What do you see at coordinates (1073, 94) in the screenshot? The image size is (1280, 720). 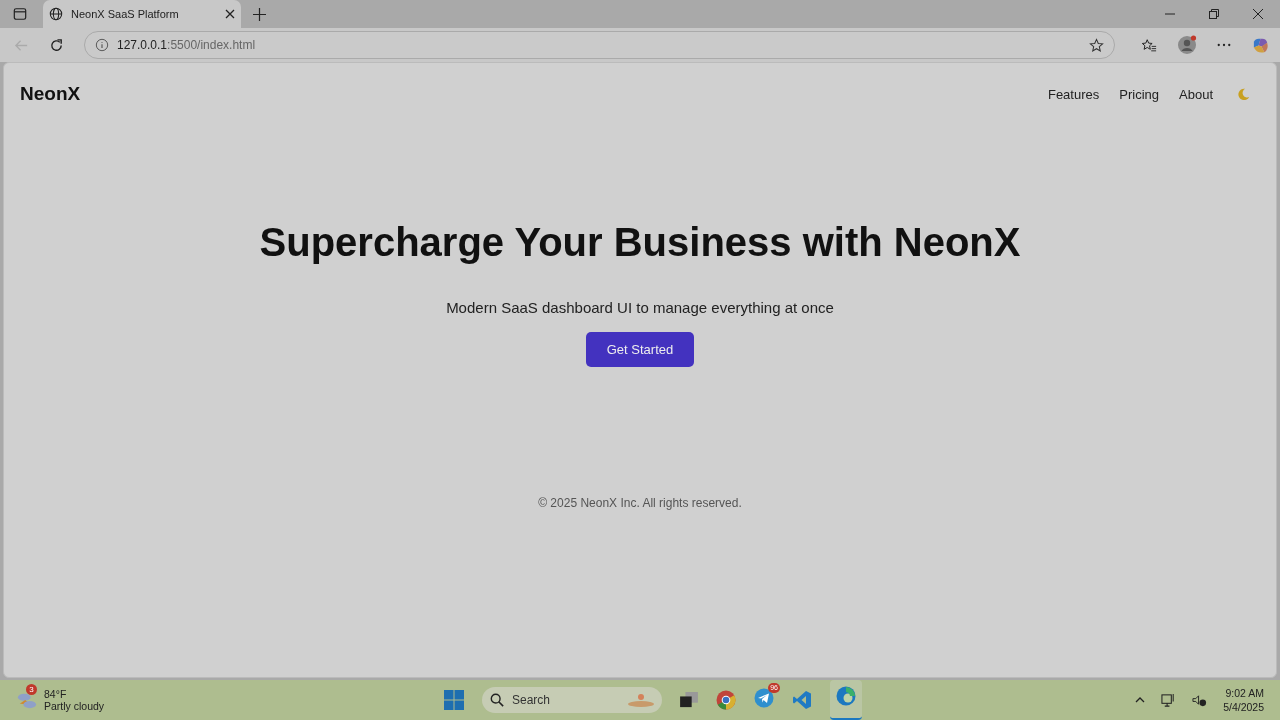 I see `nav-link: Features` at bounding box center [1073, 94].